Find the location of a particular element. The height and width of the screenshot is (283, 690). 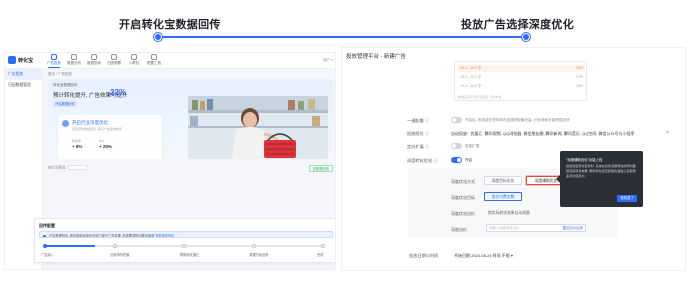

bid-label: 深度出价 is located at coordinates (459, 229).